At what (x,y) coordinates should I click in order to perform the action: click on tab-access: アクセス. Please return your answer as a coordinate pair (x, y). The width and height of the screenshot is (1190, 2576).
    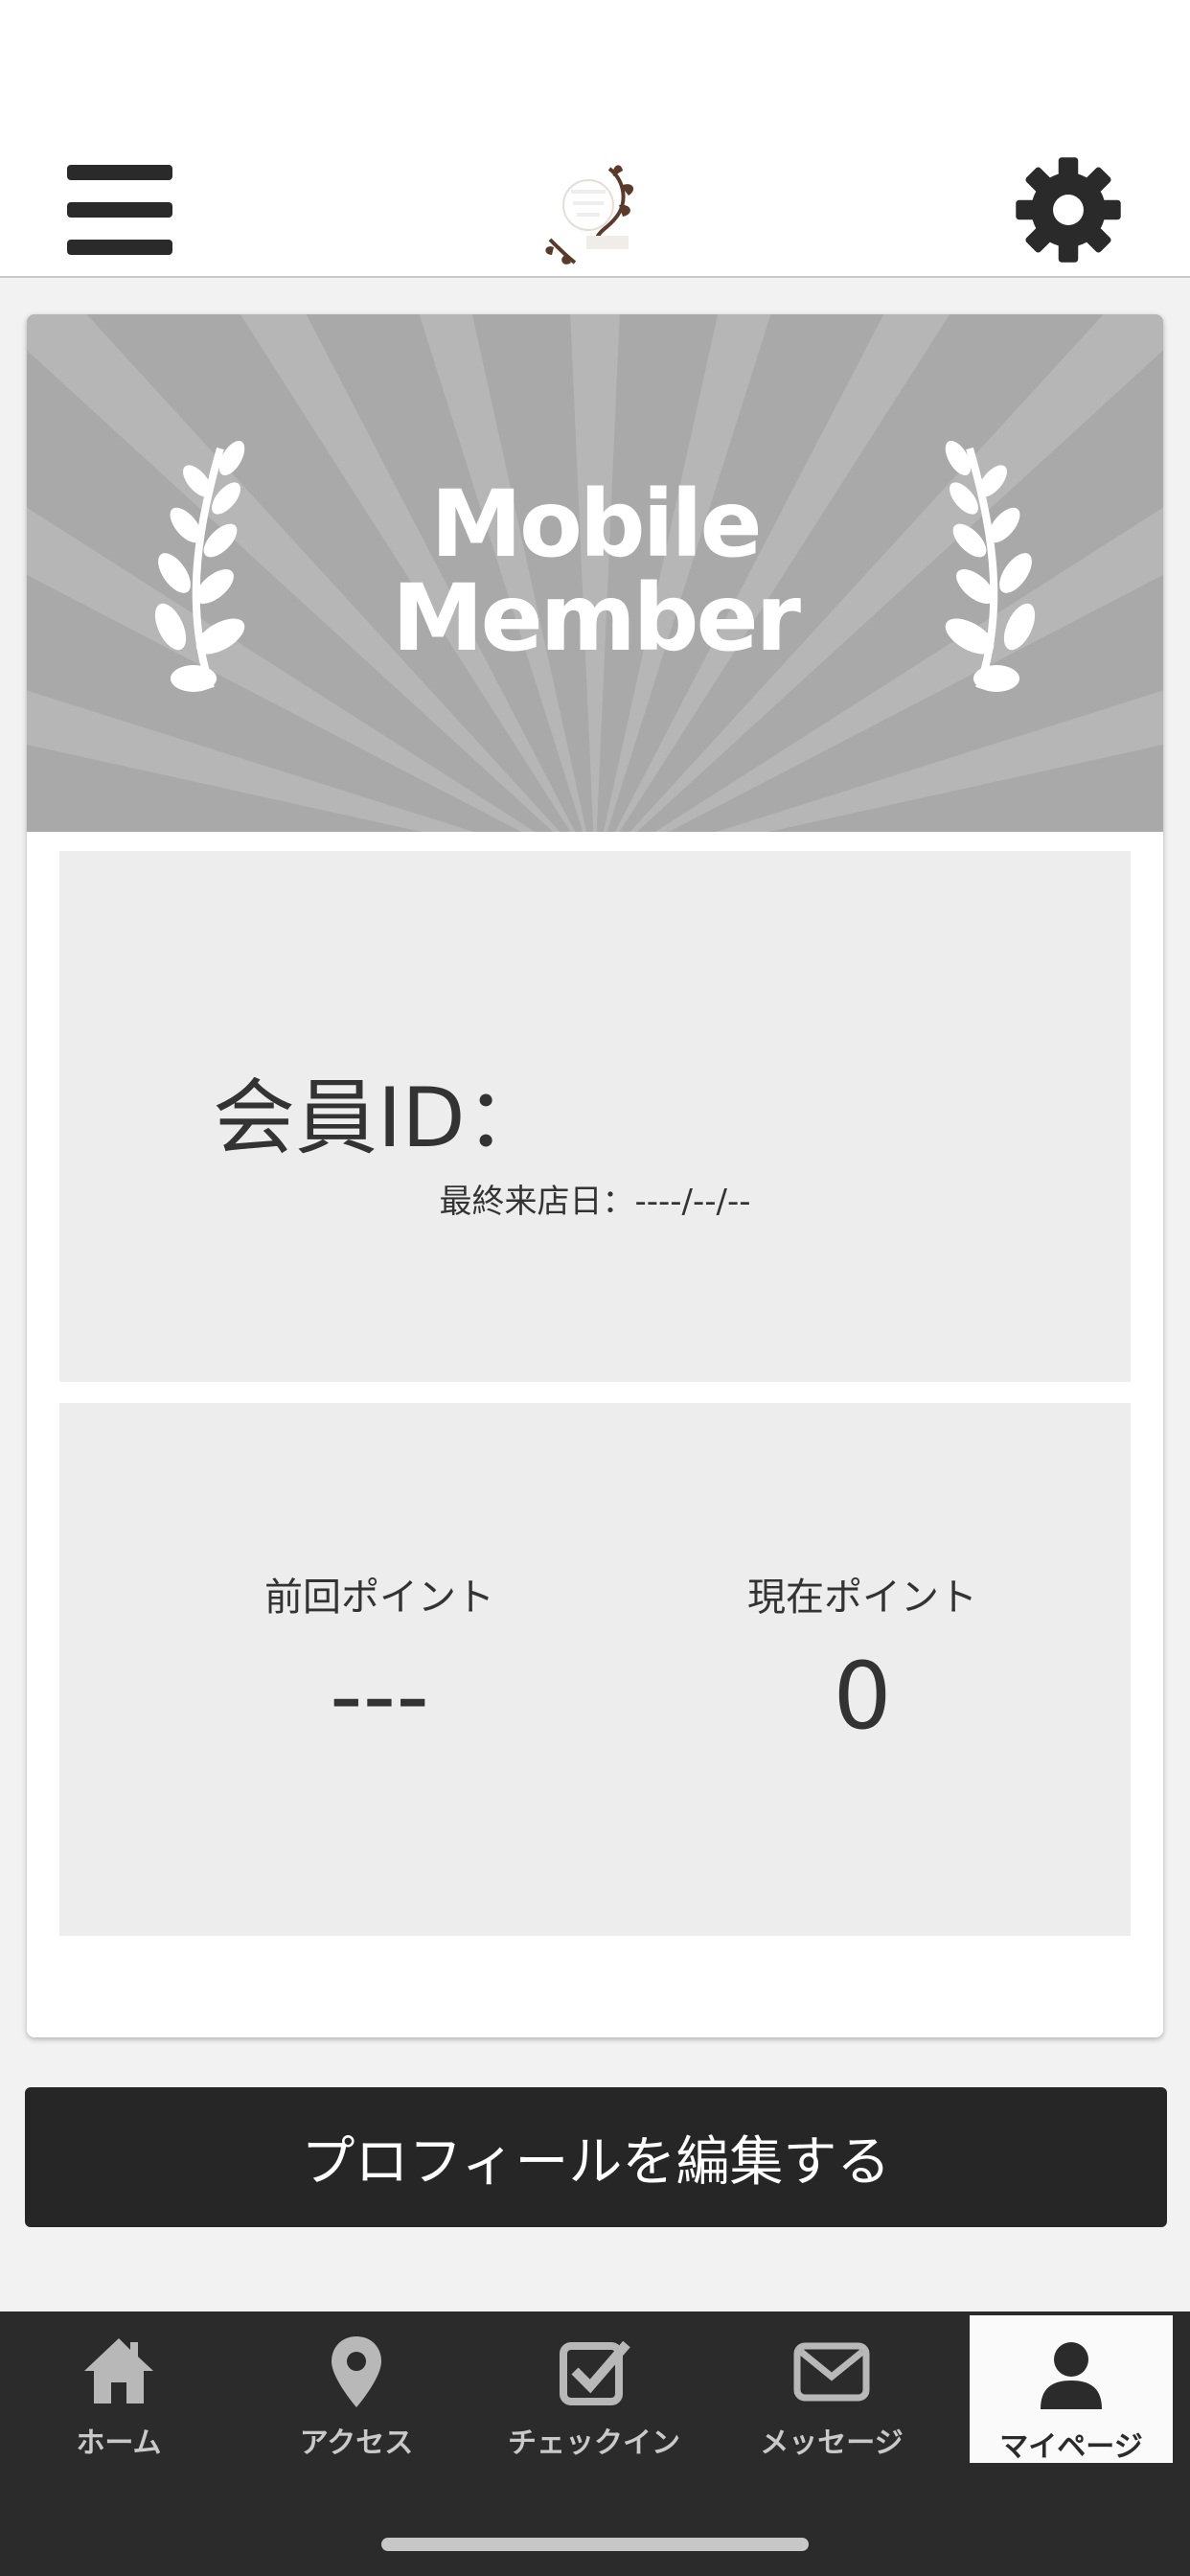
    Looking at the image, I should click on (357, 2386).